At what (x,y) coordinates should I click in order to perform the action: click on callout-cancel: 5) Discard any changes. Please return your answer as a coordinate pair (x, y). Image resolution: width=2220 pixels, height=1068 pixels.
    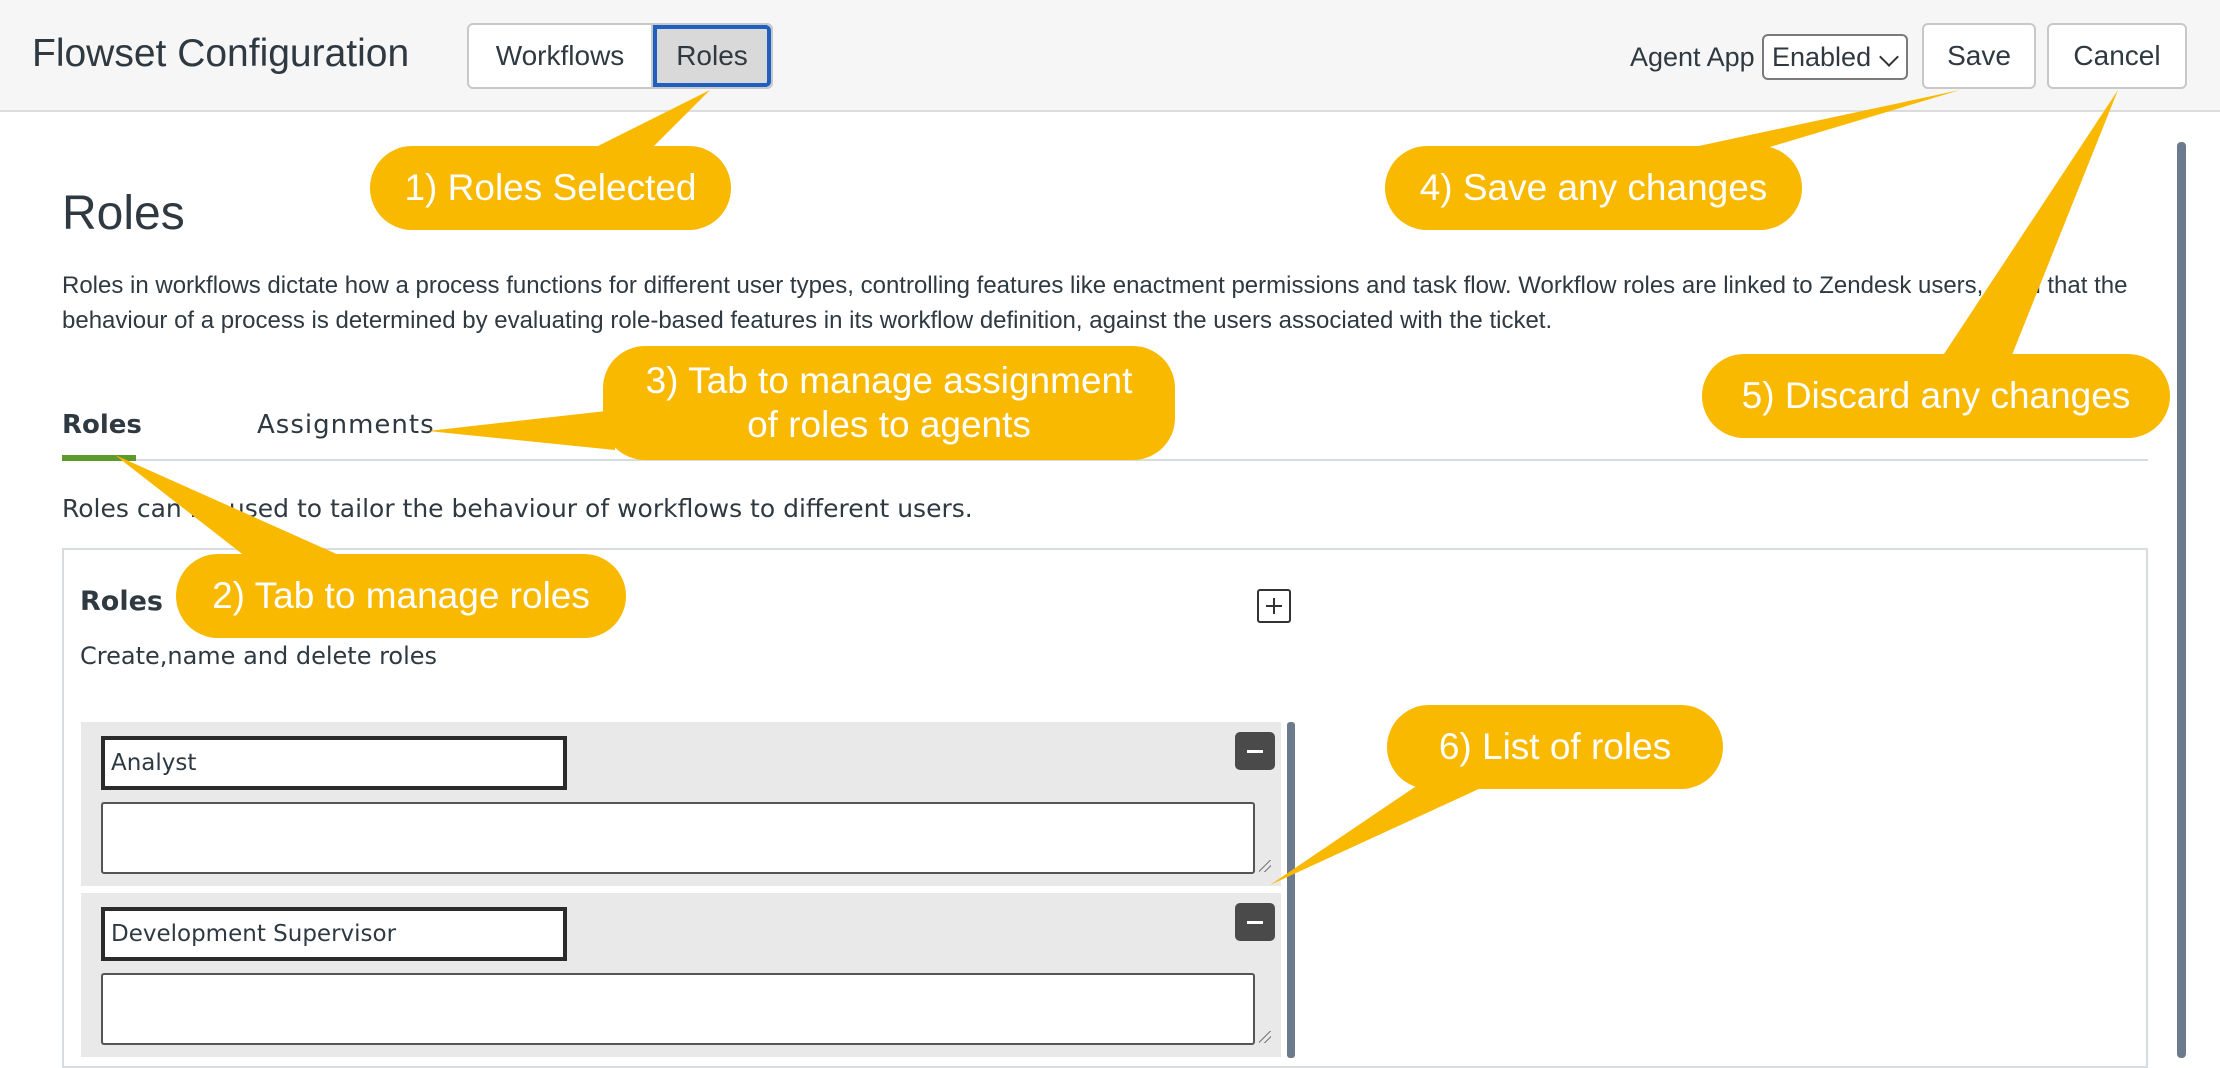
    Looking at the image, I should click on (1936, 396).